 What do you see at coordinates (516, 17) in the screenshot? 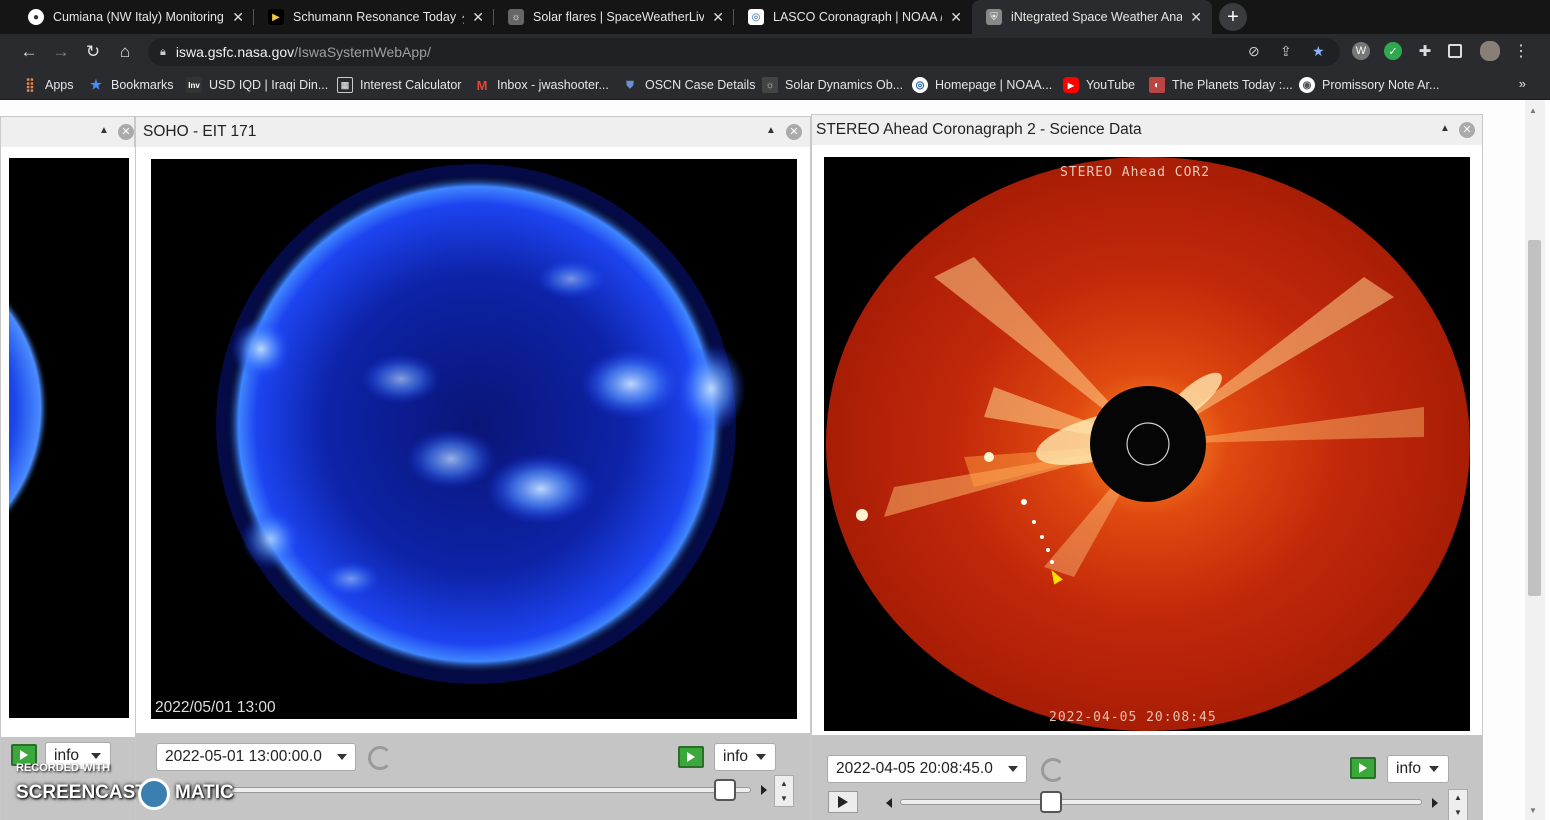
I see `spaceweatherlive-icon: ☼` at bounding box center [516, 17].